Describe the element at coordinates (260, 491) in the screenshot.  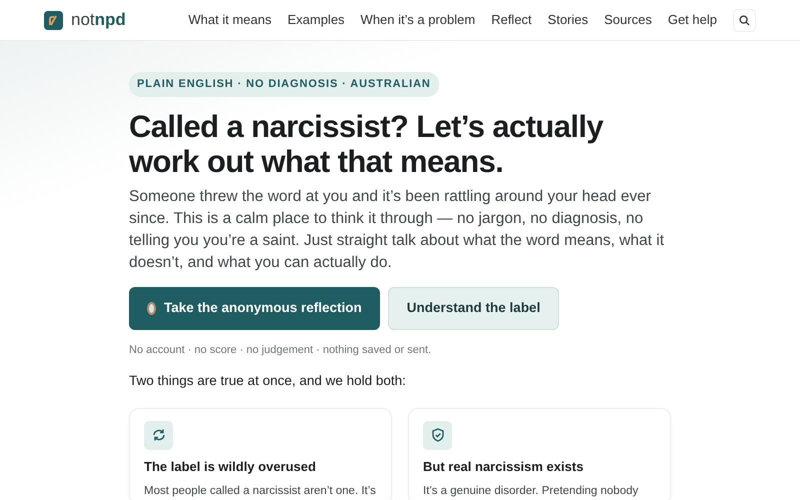
I see `card-text: Most people called a narcissist aren’t one. It’s` at that location.